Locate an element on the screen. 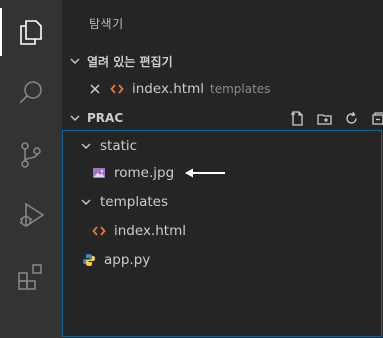  python-icon is located at coordinates (89, 260).